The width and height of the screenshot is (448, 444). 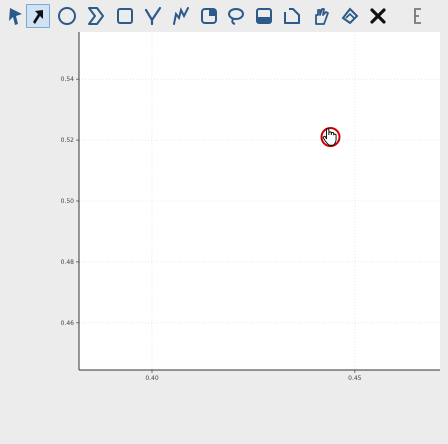 I want to click on polygon-icon, so click(x=96, y=16).